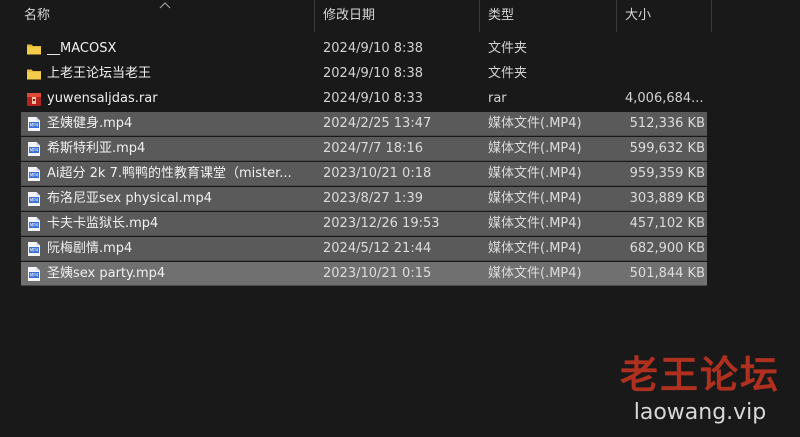  What do you see at coordinates (667, 248) in the screenshot?
I see `file-size: 682,900 KB` at bounding box center [667, 248].